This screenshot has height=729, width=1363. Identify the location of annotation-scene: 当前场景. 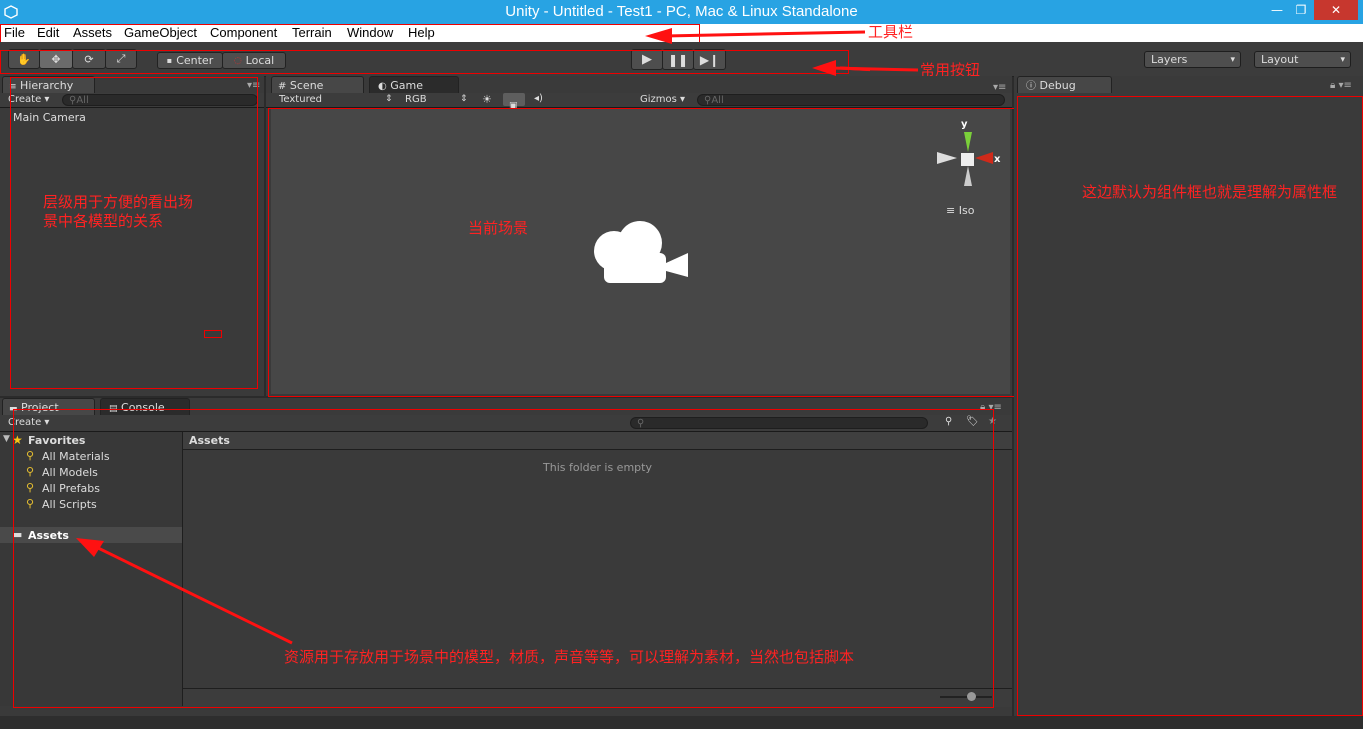
(498, 228).